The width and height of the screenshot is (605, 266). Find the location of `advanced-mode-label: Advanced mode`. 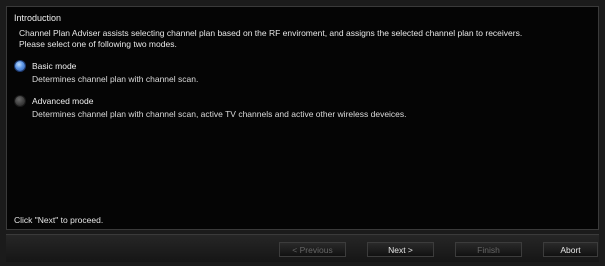

advanced-mode-label: Advanced mode is located at coordinates (62, 101).